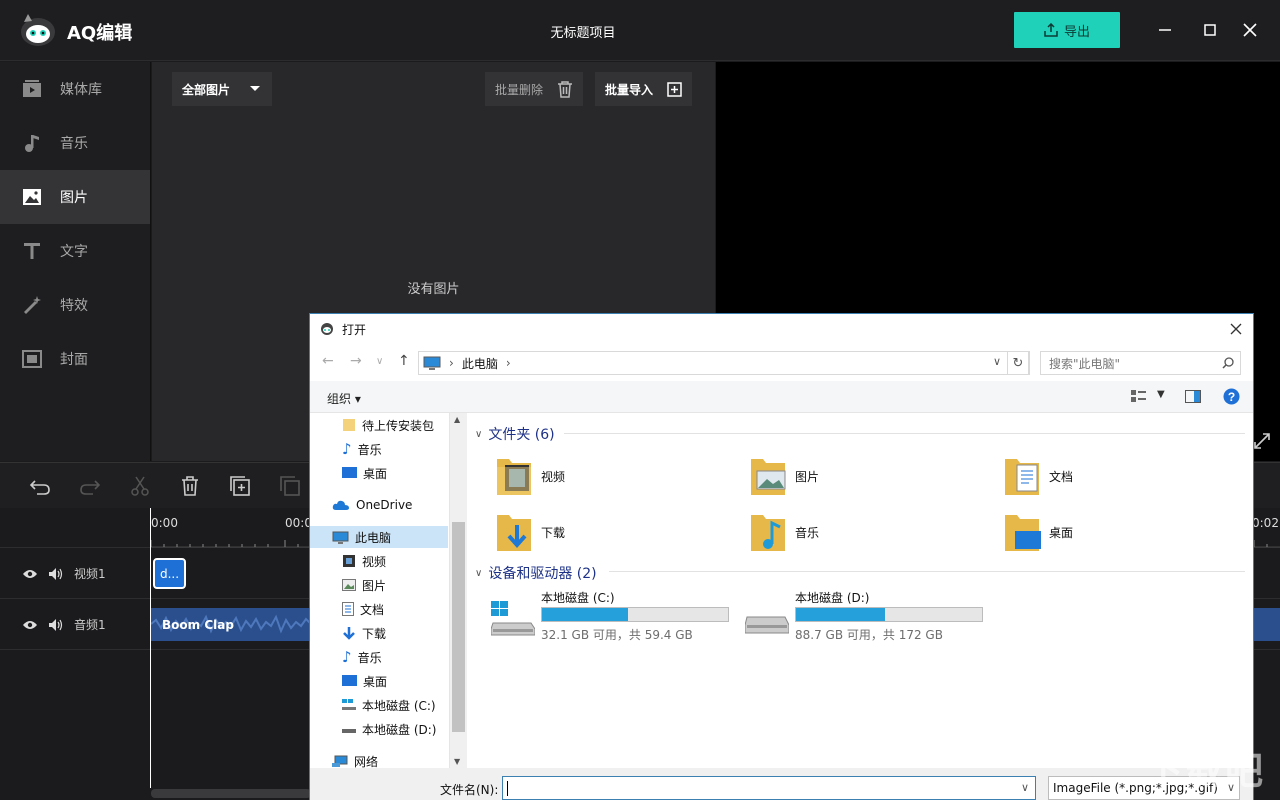 This screenshot has width=1280, height=800. Describe the element at coordinates (40, 486) in the screenshot. I see `undo-icon` at that location.